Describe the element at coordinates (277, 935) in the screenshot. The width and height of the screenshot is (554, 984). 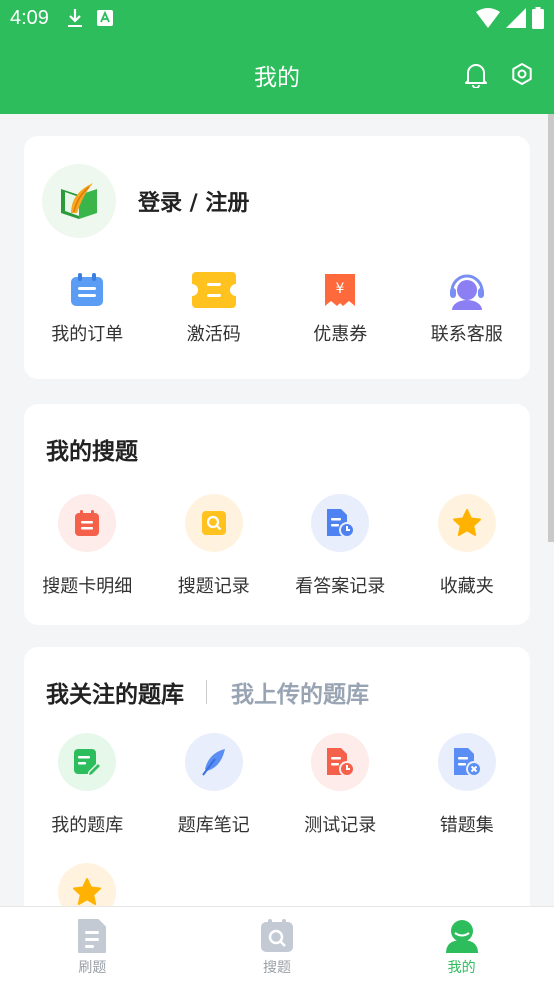
I see `search-tab-icon` at that location.